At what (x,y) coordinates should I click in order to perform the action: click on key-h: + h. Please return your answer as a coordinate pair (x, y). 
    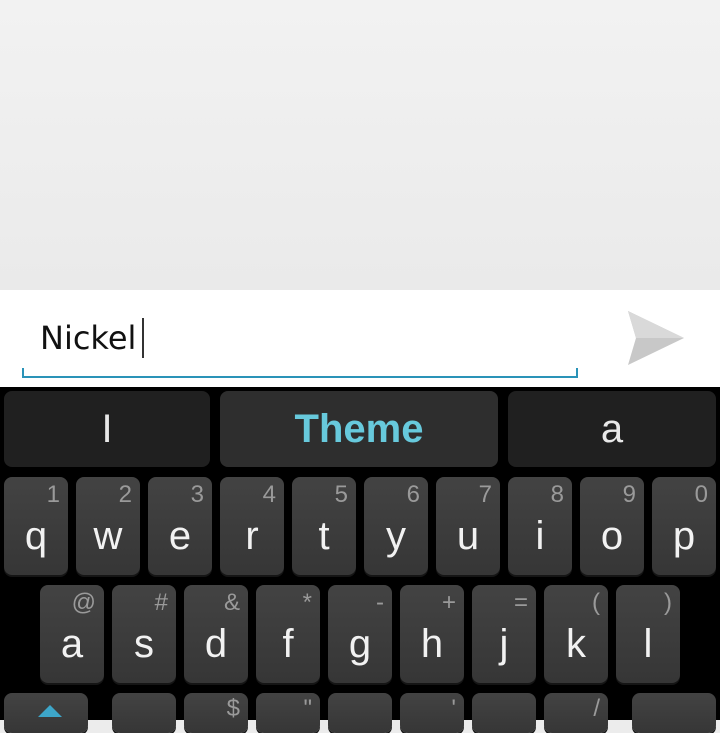
    Looking at the image, I should click on (432, 634).